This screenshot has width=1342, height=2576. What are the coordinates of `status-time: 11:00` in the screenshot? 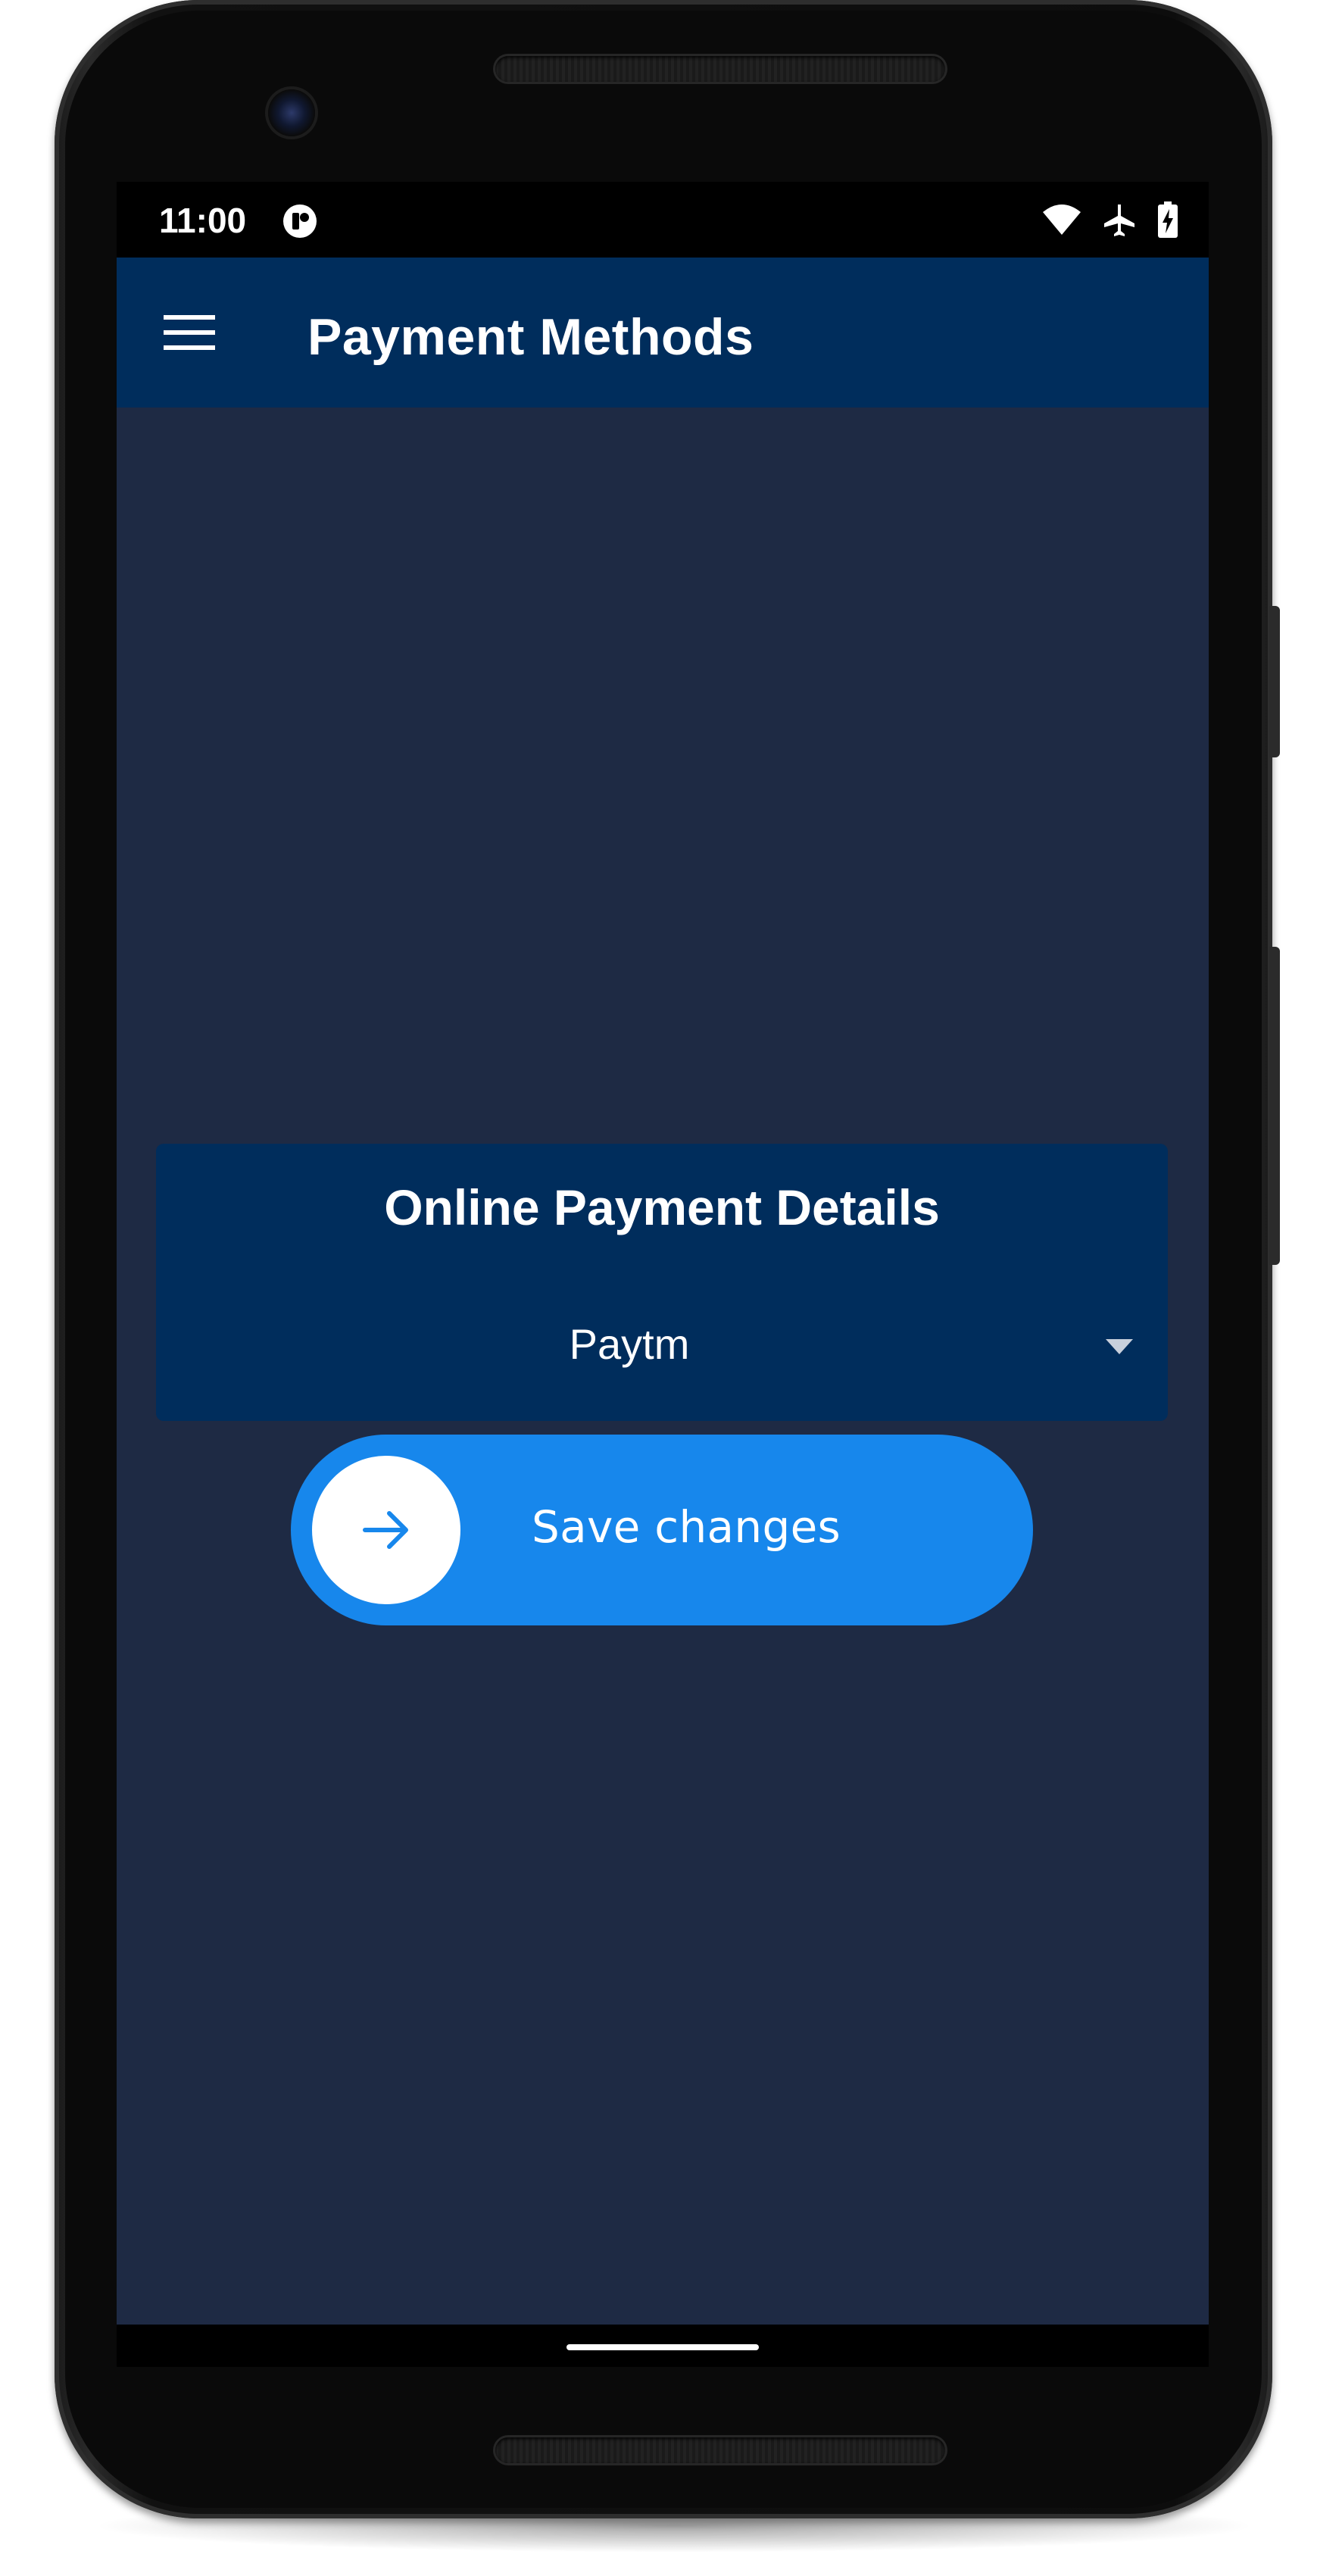 It's located at (203, 220).